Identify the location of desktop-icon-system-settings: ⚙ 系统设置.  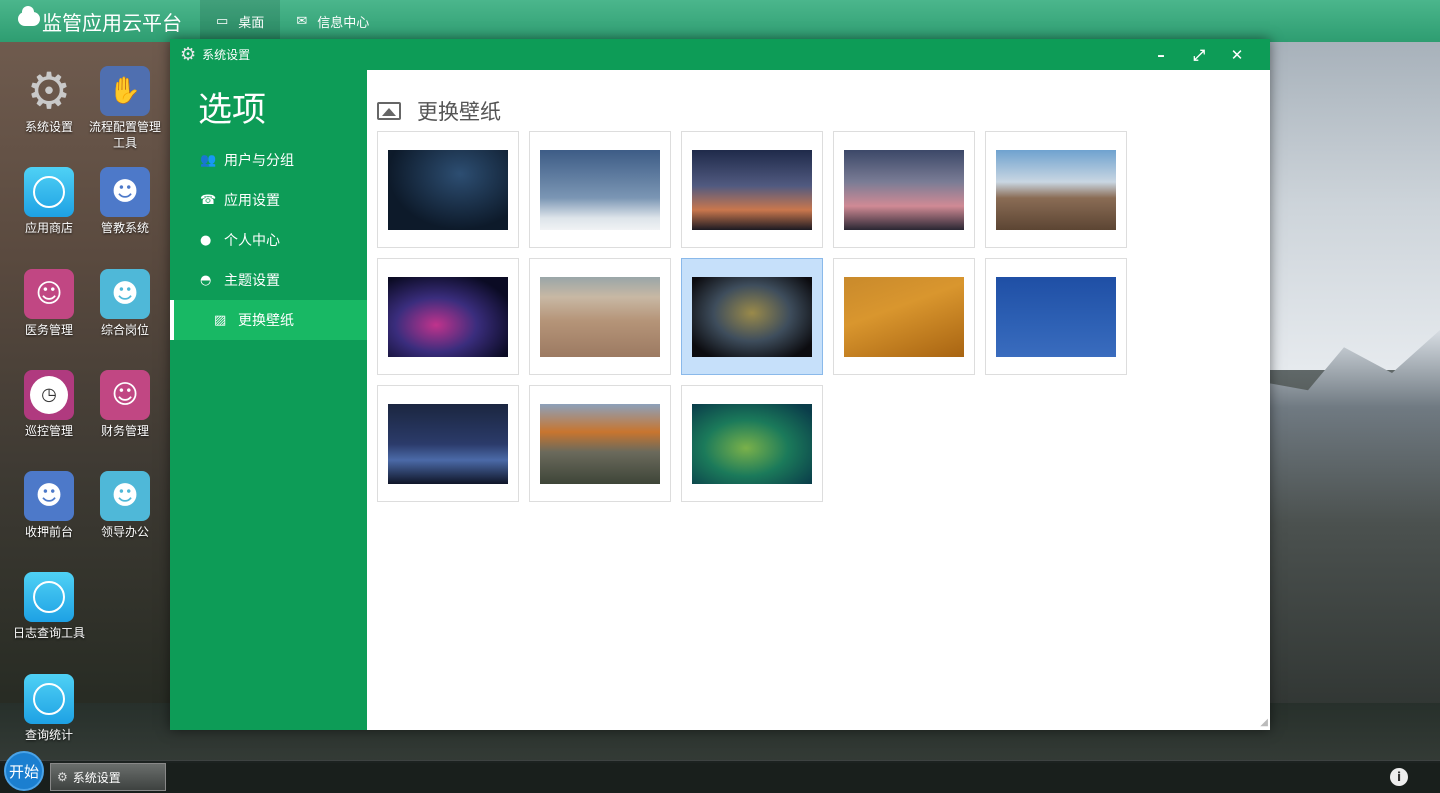
(49, 100).